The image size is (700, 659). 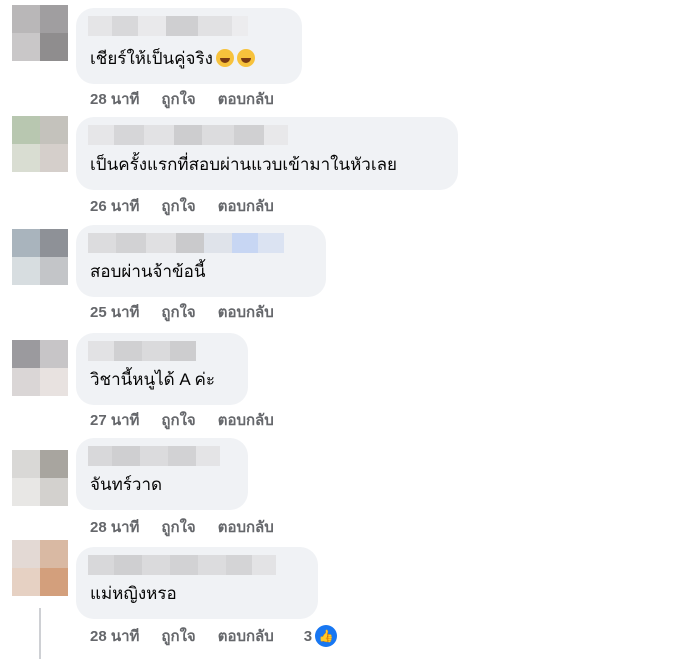 I want to click on thumbs-up-icon: 👍, so click(x=326, y=636).